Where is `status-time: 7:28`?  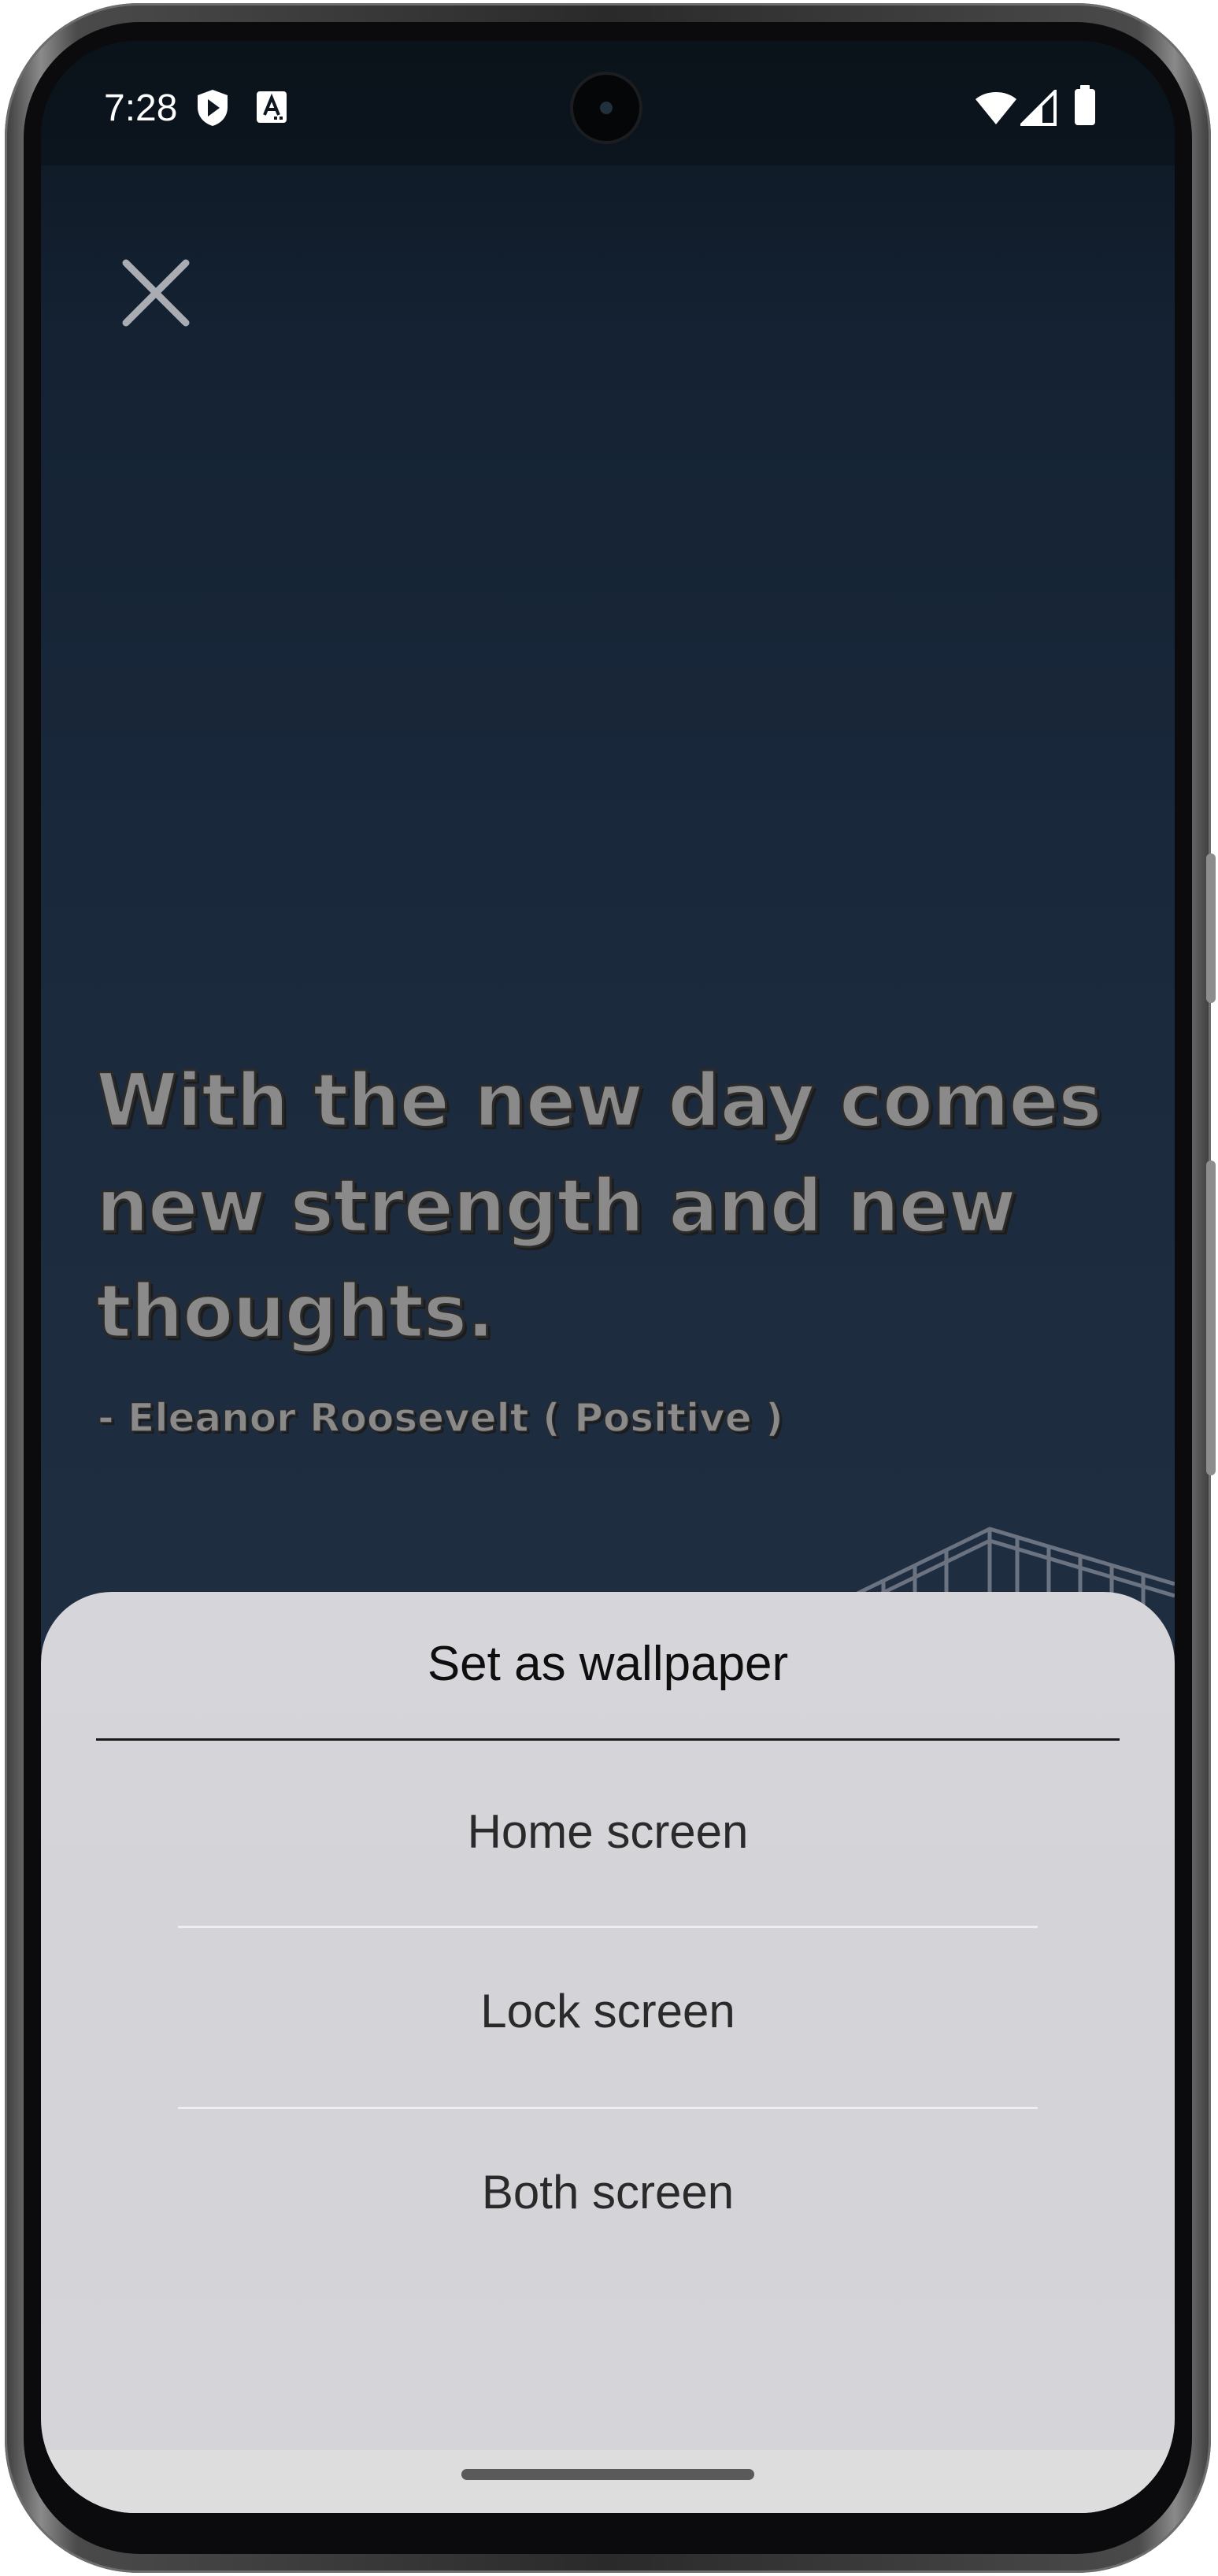
status-time: 7:28 is located at coordinates (141, 108).